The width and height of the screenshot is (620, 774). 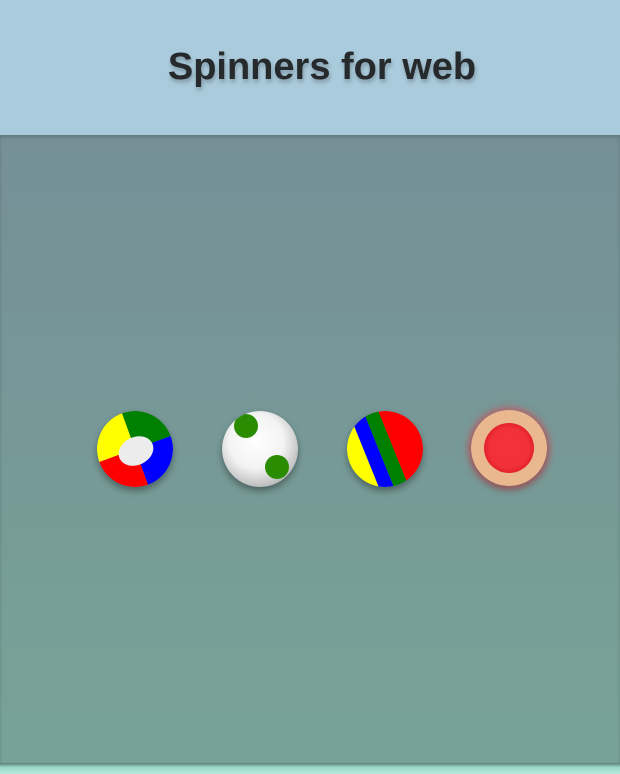 What do you see at coordinates (135, 449) in the screenshot?
I see `spinner-quadrant-ring` at bounding box center [135, 449].